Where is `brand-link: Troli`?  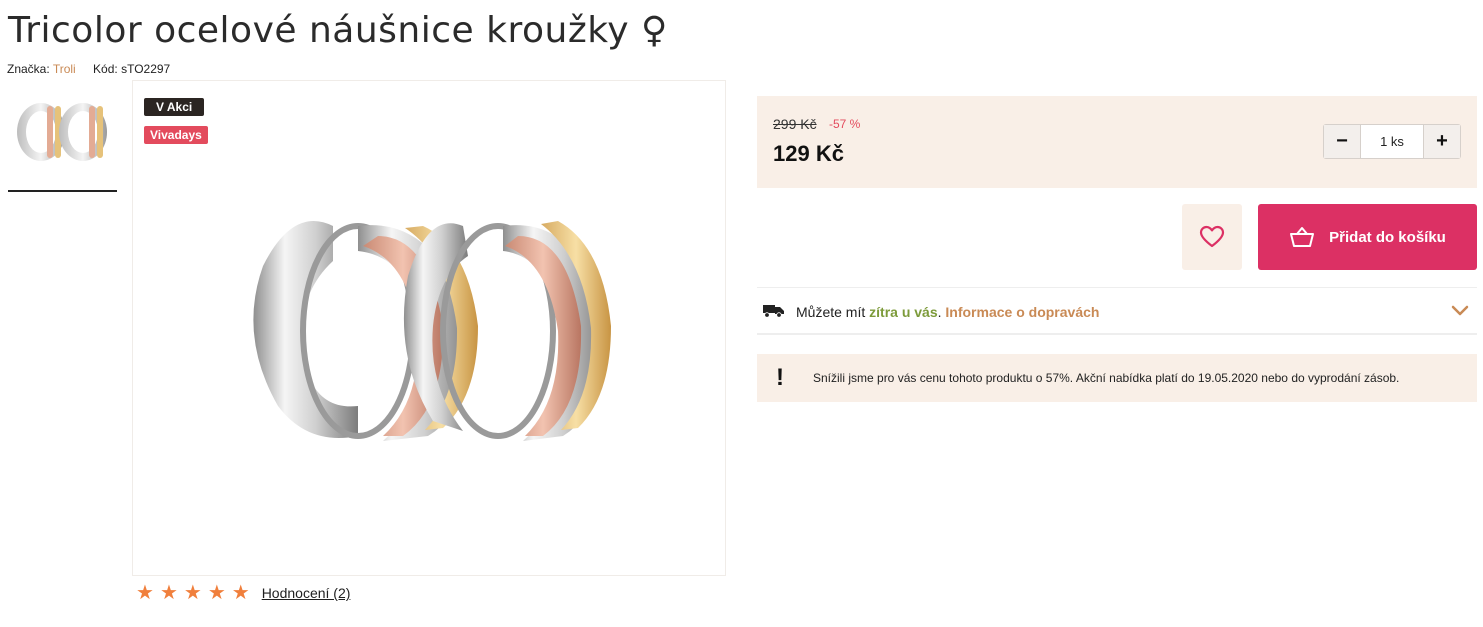 brand-link: Troli is located at coordinates (64, 69).